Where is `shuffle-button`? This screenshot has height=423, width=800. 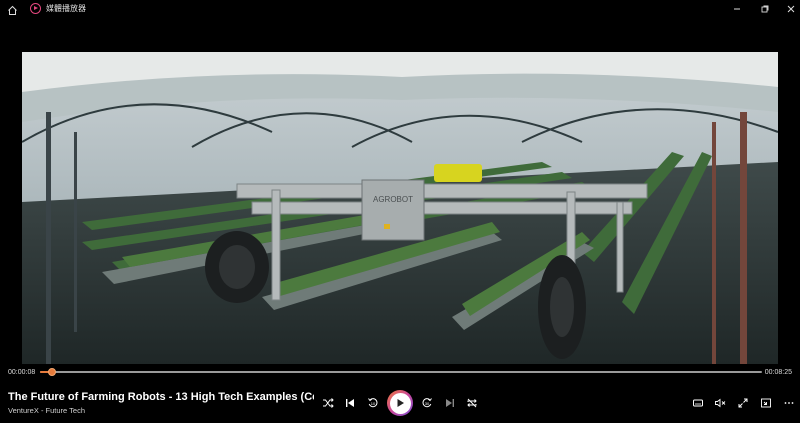 shuffle-button is located at coordinates (328, 403).